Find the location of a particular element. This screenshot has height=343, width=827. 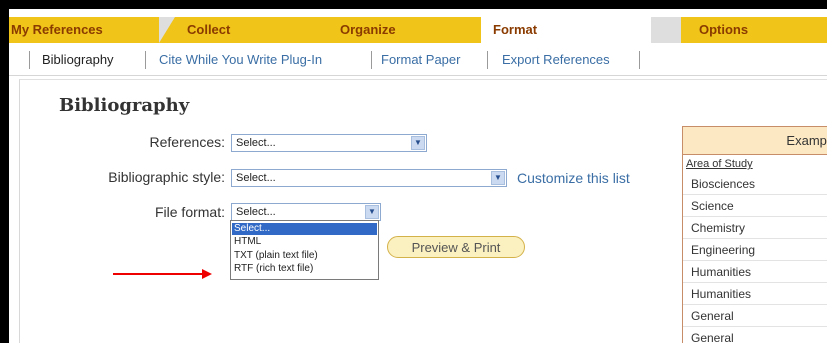

tab-organize: Organize is located at coordinates (405, 30).